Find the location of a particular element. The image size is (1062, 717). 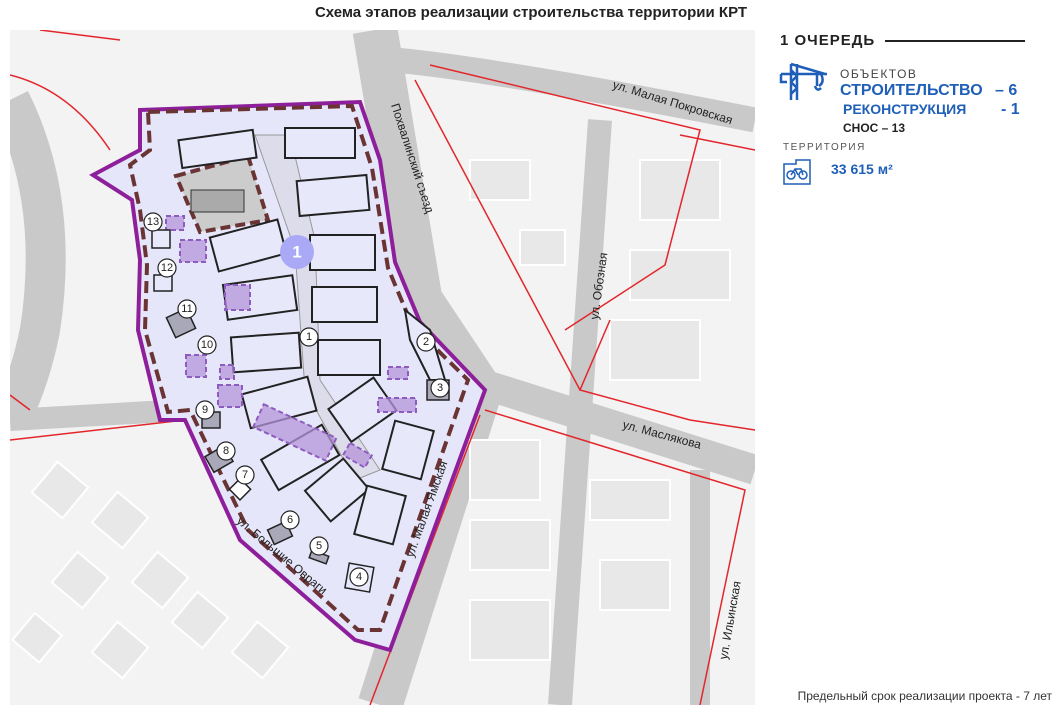

reconstruction-label: РЕКОНСТРУКЦИЯ is located at coordinates (905, 109).